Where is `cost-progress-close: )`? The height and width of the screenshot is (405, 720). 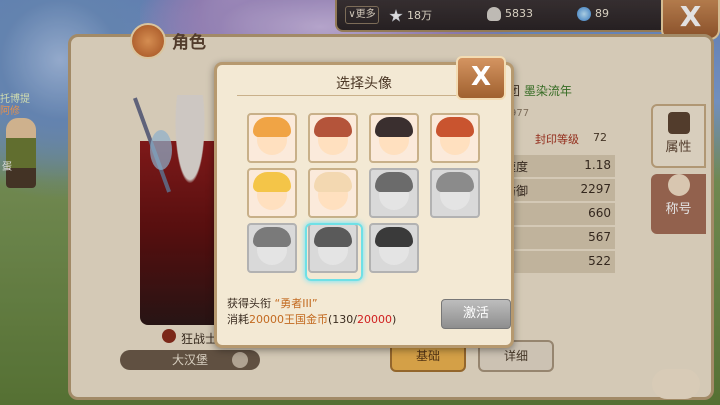
cost-progress-close: ) is located at coordinates (394, 319).